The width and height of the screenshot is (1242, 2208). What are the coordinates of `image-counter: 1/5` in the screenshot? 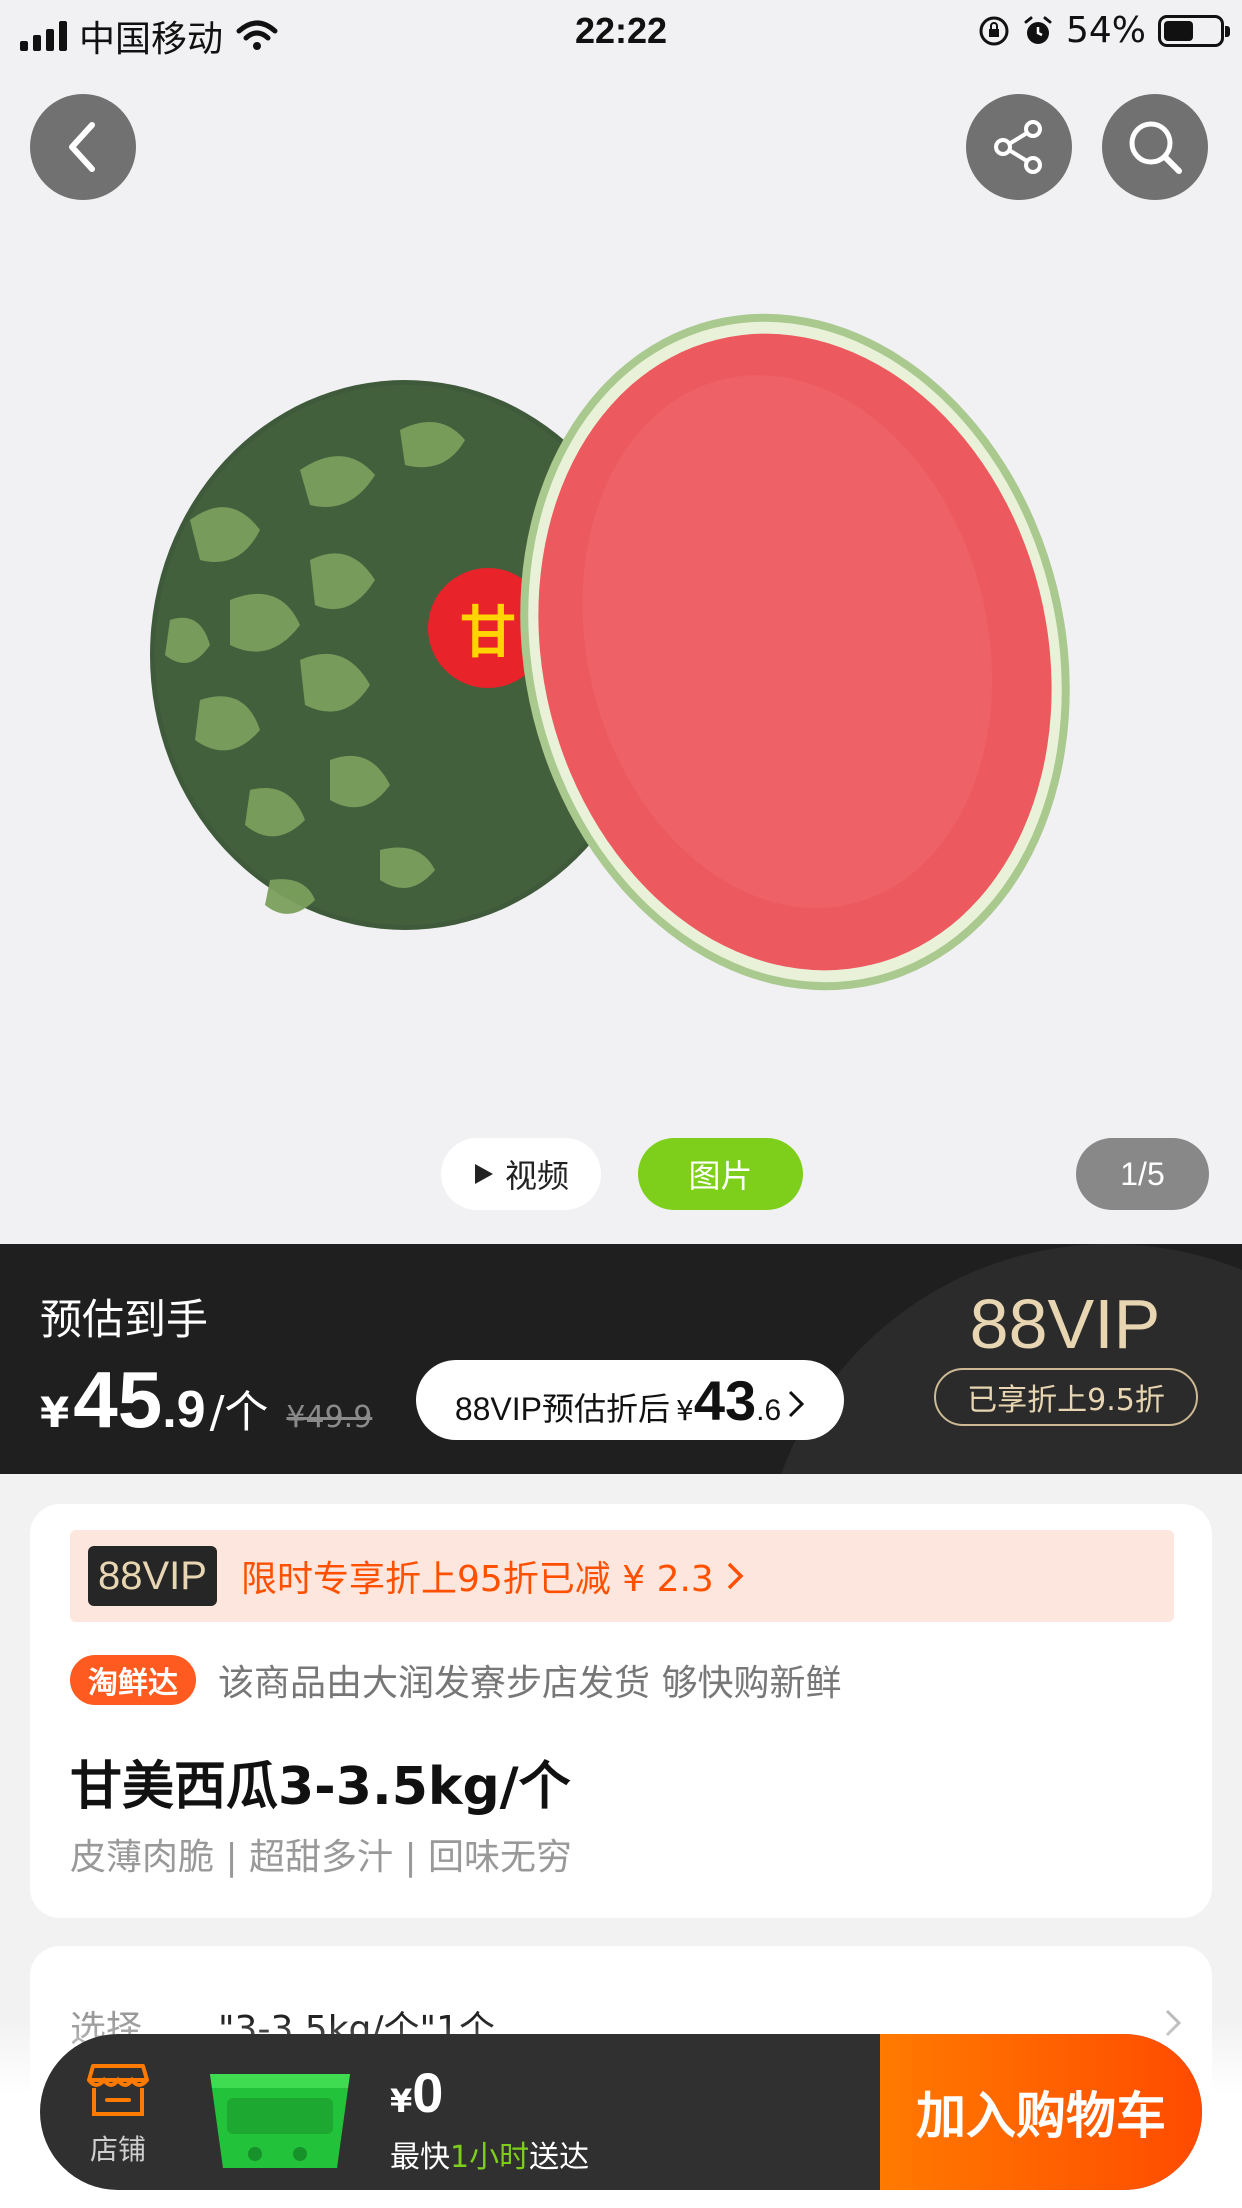 It's located at (1142, 1174).